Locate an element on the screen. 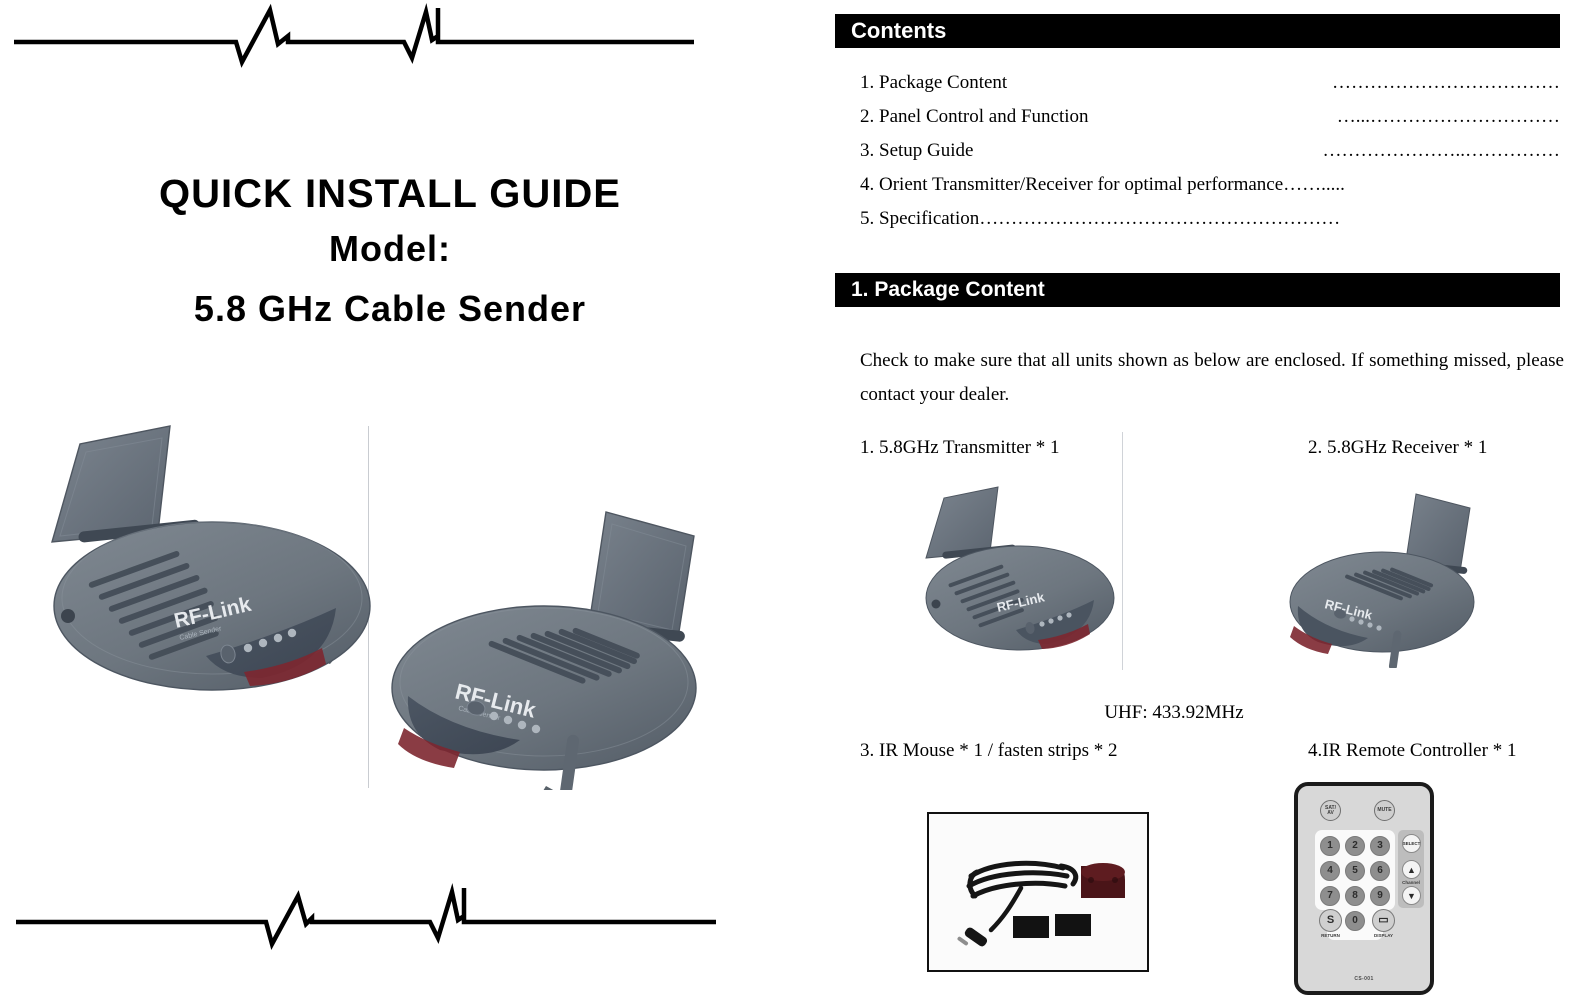  remote-return-label: RETURN is located at coordinates (1330, 935).